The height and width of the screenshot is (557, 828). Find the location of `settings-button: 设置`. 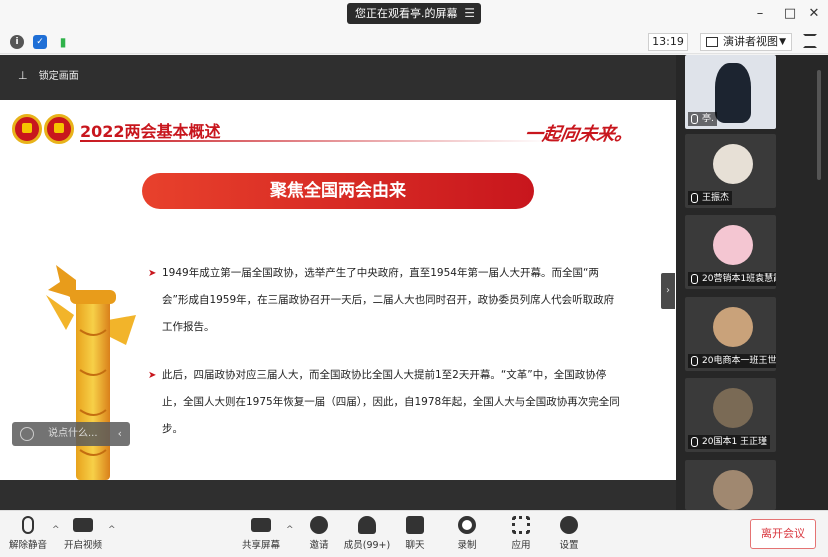

settings-button: 设置 is located at coordinates (569, 533).